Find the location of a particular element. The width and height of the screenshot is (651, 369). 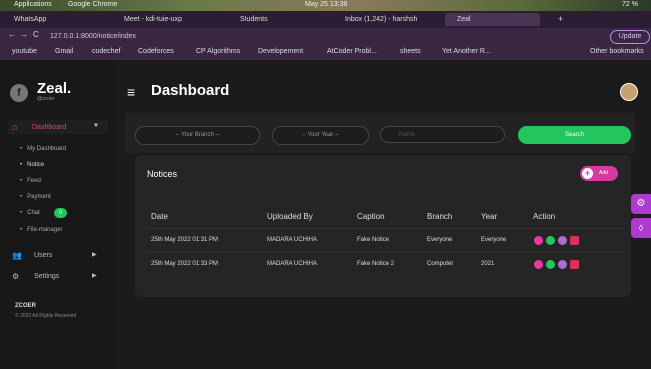

logo-icon: f is located at coordinates (19, 93).